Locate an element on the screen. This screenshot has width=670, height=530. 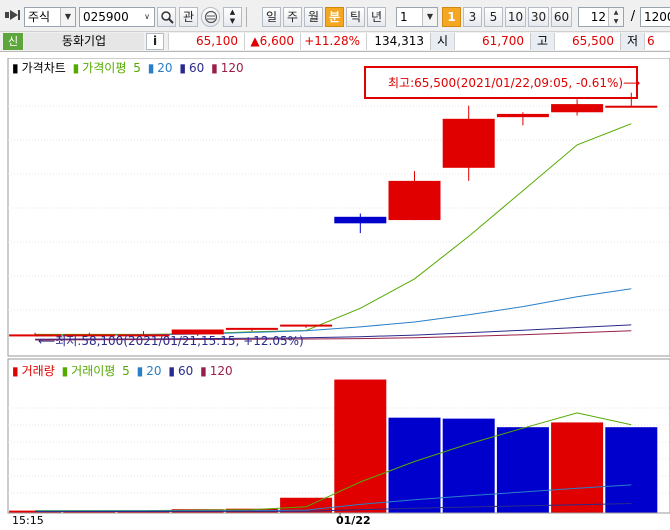
tab-period-label: 월 is located at coordinates (313, 17).